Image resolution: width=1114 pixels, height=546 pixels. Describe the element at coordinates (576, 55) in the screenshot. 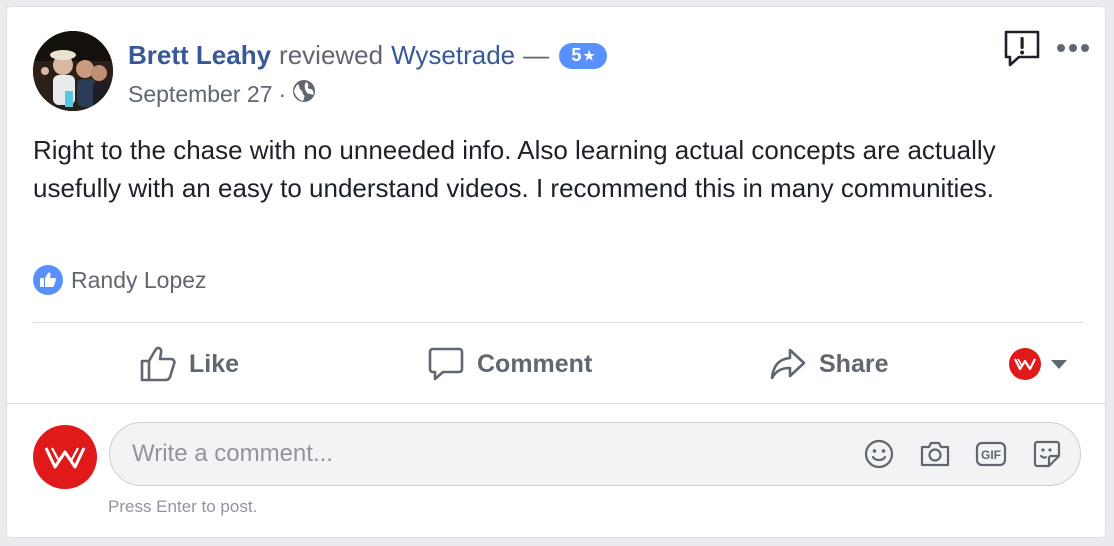

I see `rating-value: 5` at that location.